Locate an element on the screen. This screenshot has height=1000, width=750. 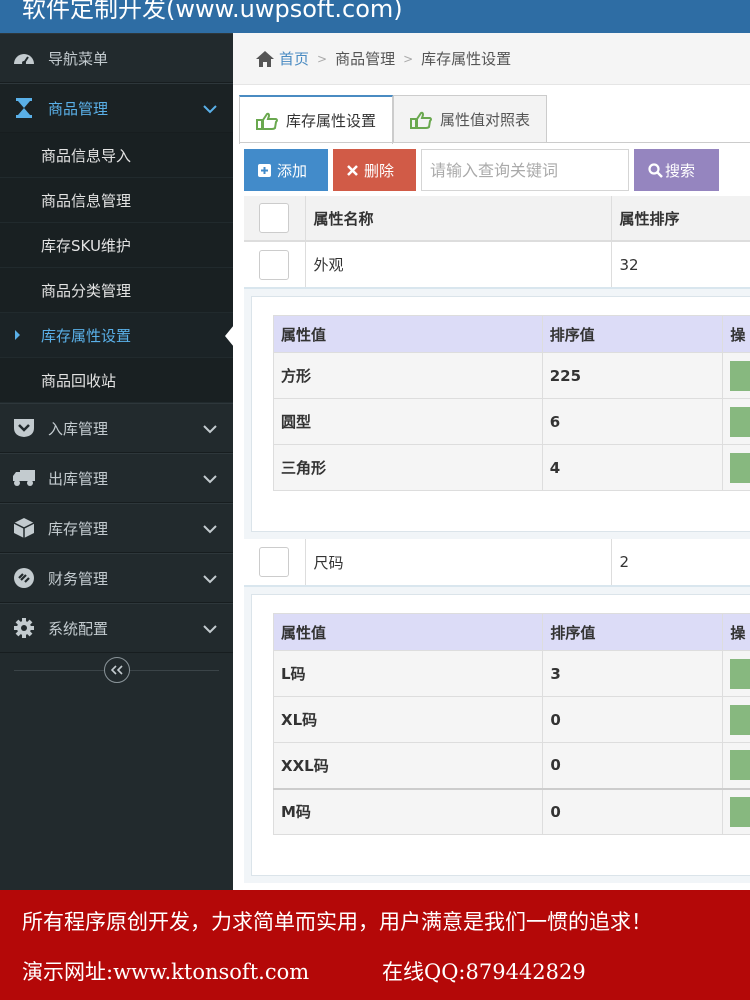
link-icon is located at coordinates (24, 578).